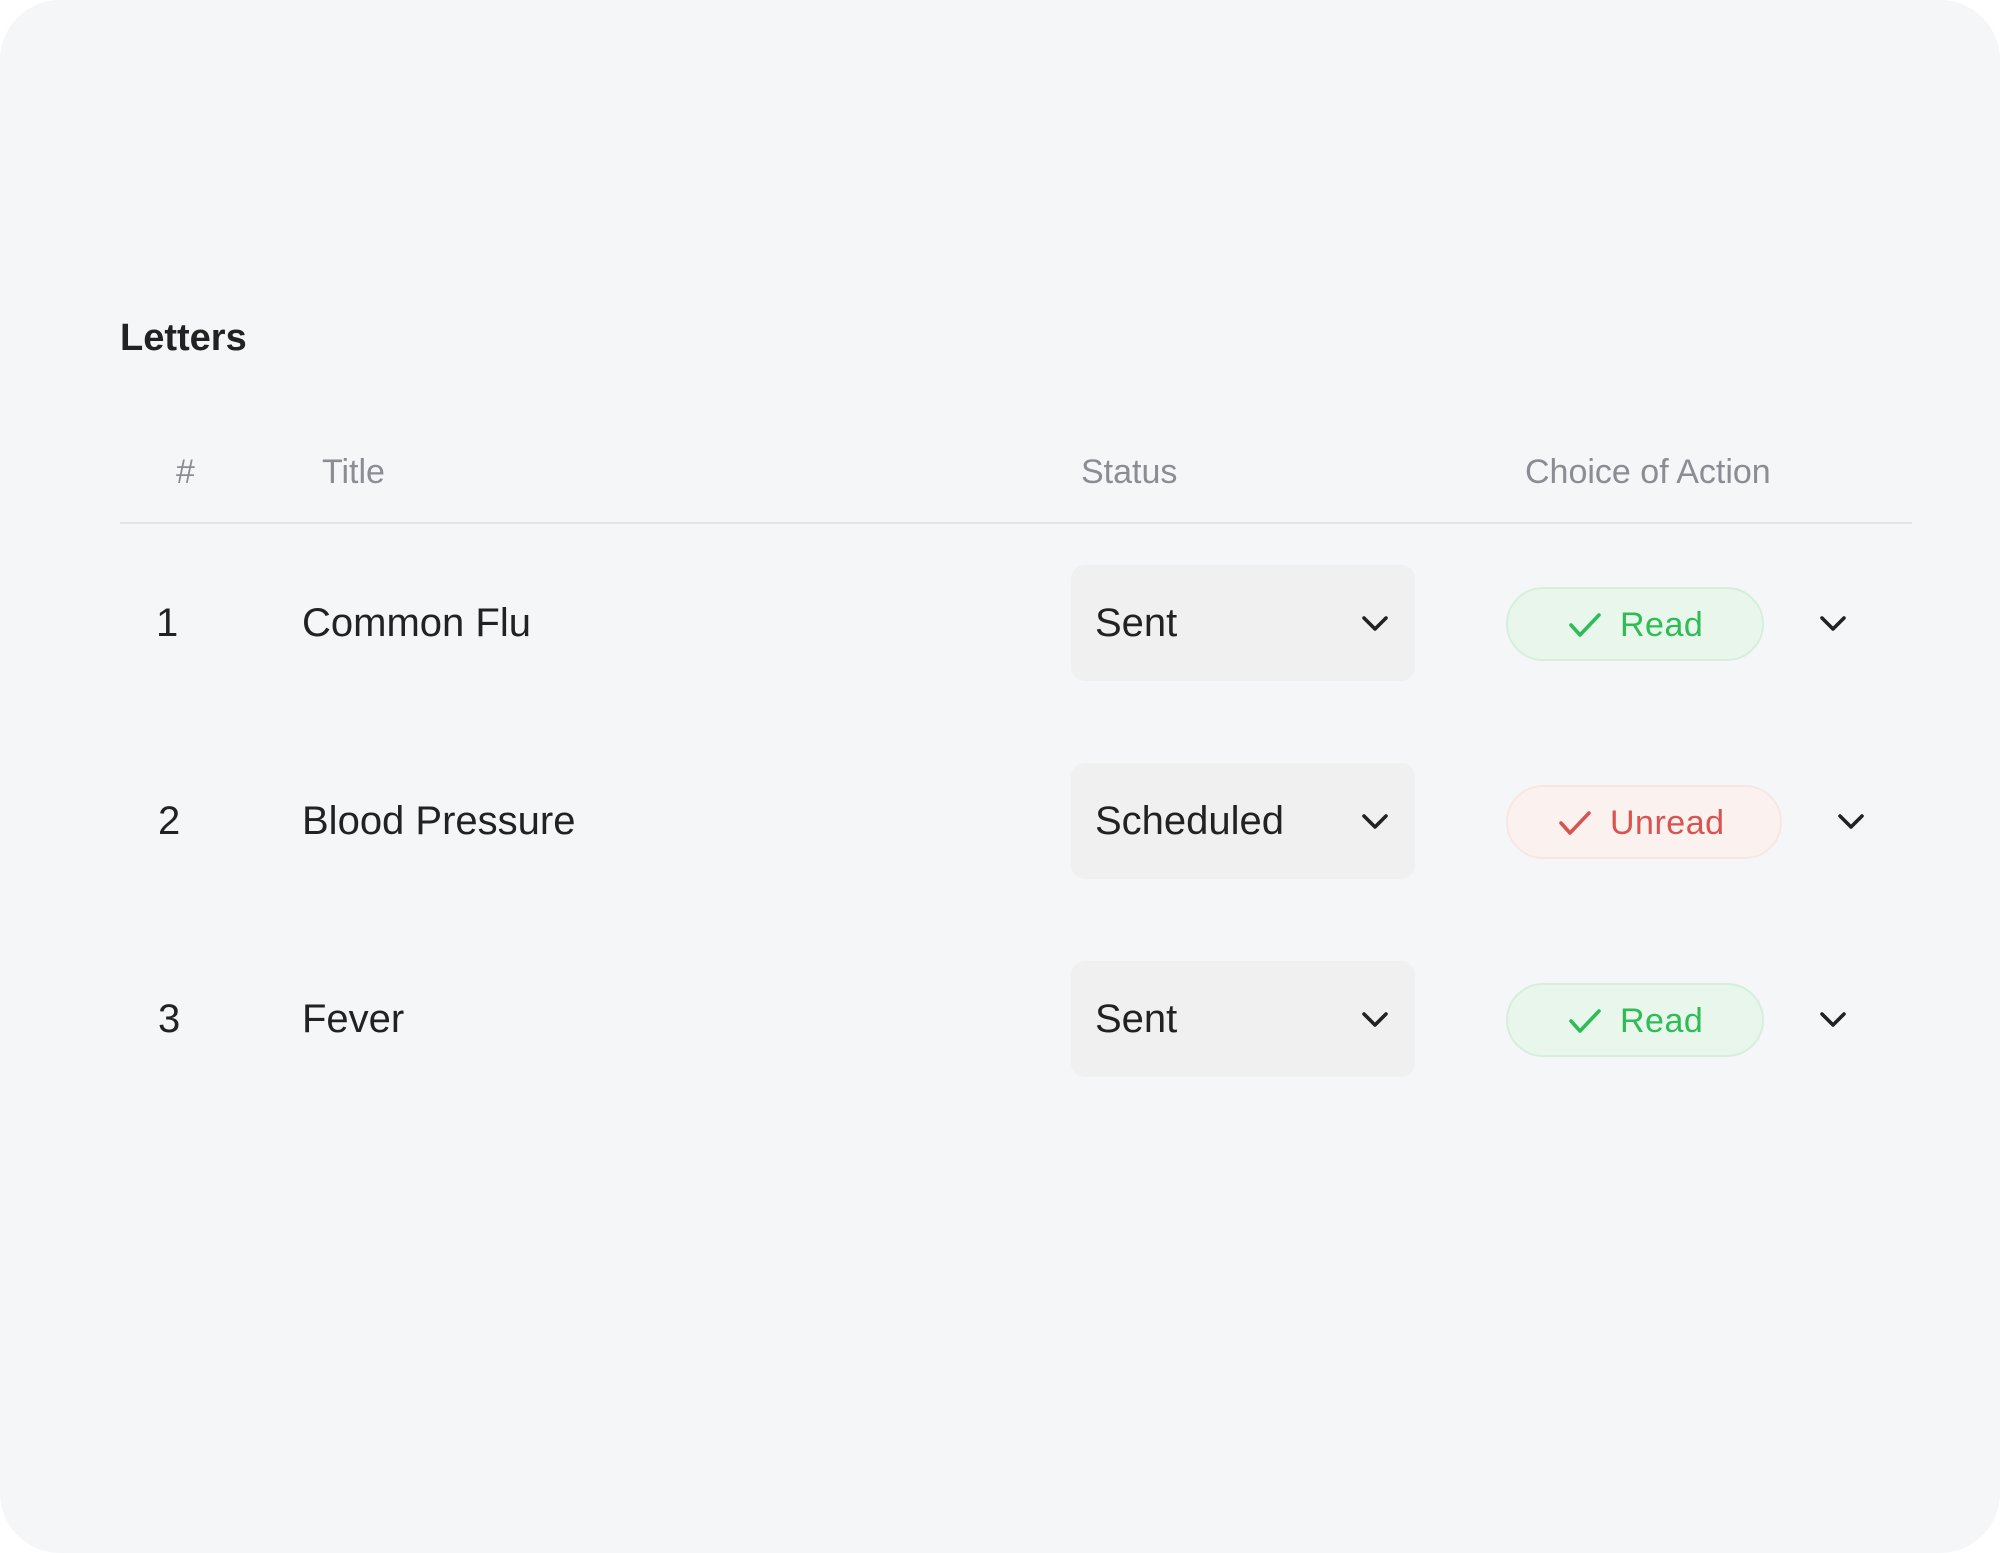  What do you see at coordinates (169, 821) in the screenshot?
I see `row-number: 2` at bounding box center [169, 821].